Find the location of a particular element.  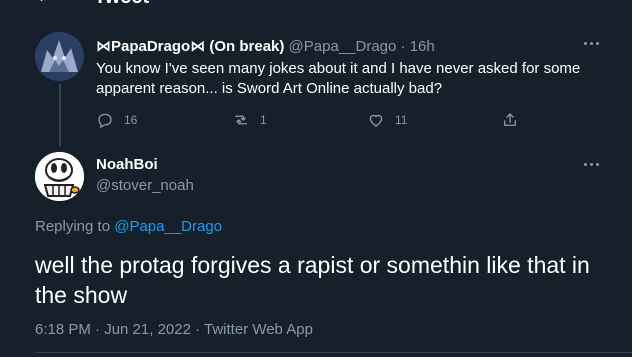

reply-count: 16 is located at coordinates (131, 120).